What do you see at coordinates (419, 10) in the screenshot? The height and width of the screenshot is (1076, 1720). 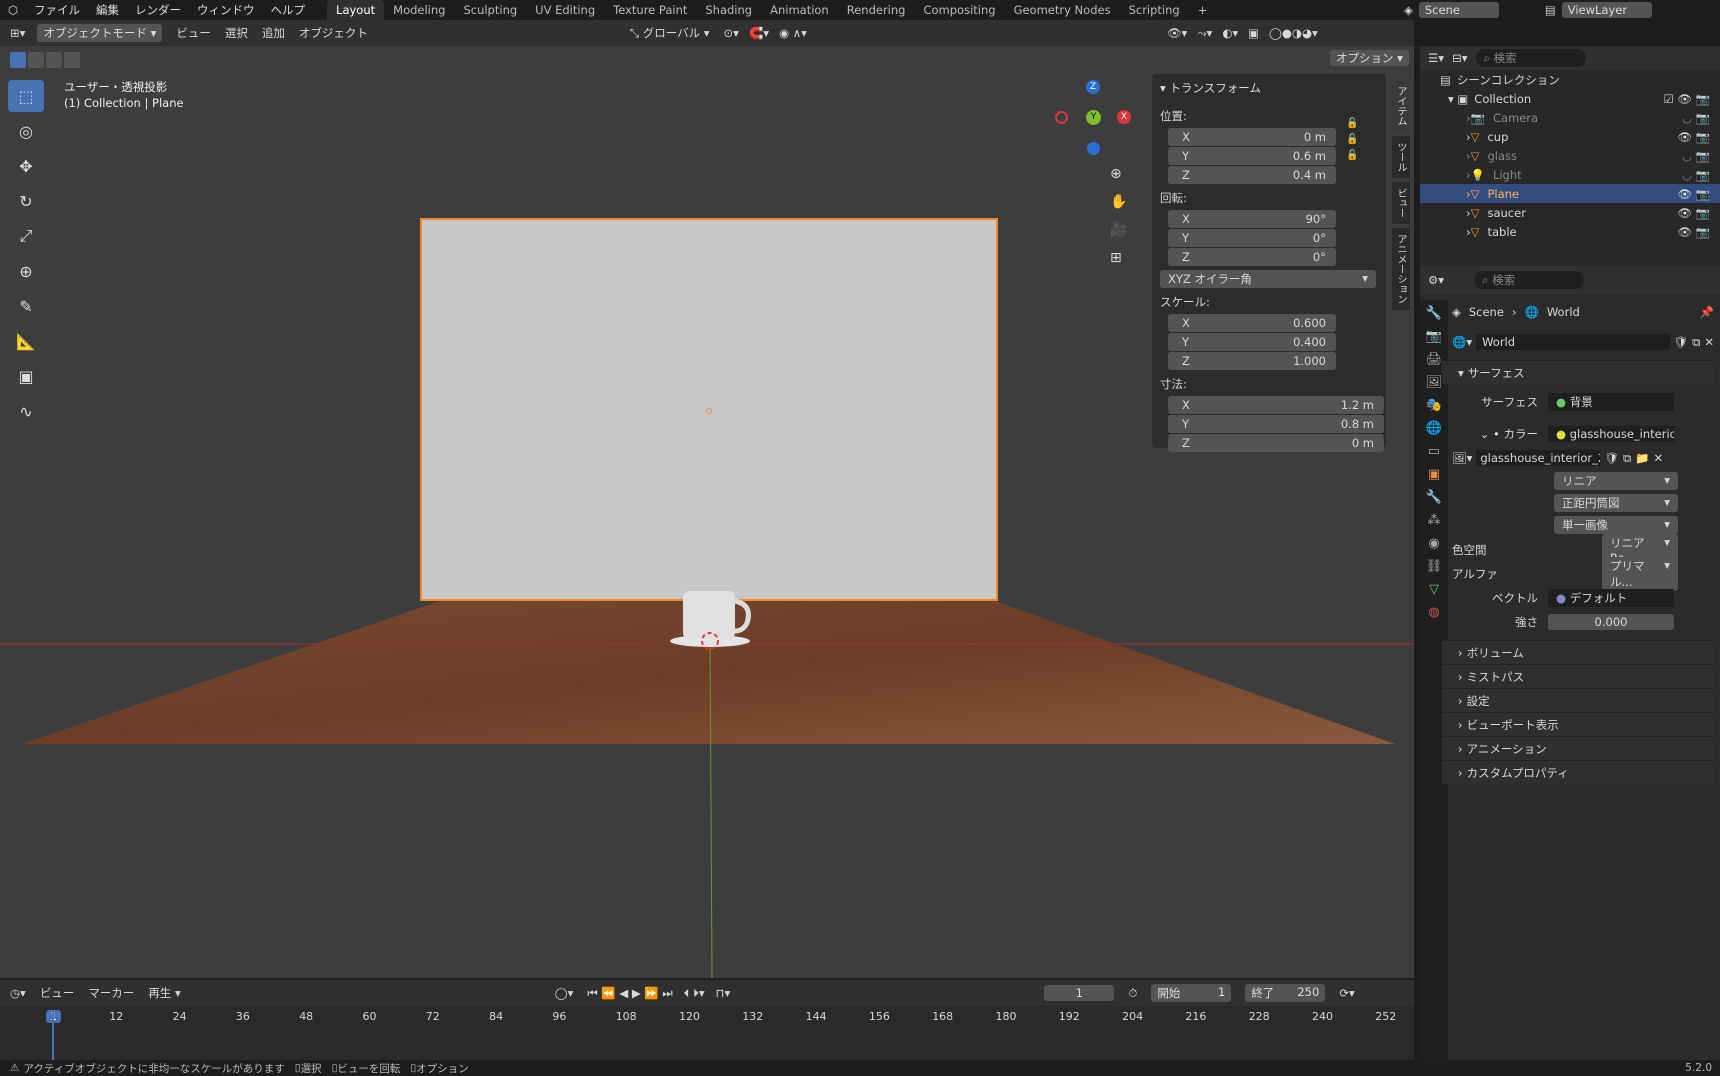 I see `tab-modeling: Modeling` at bounding box center [419, 10].